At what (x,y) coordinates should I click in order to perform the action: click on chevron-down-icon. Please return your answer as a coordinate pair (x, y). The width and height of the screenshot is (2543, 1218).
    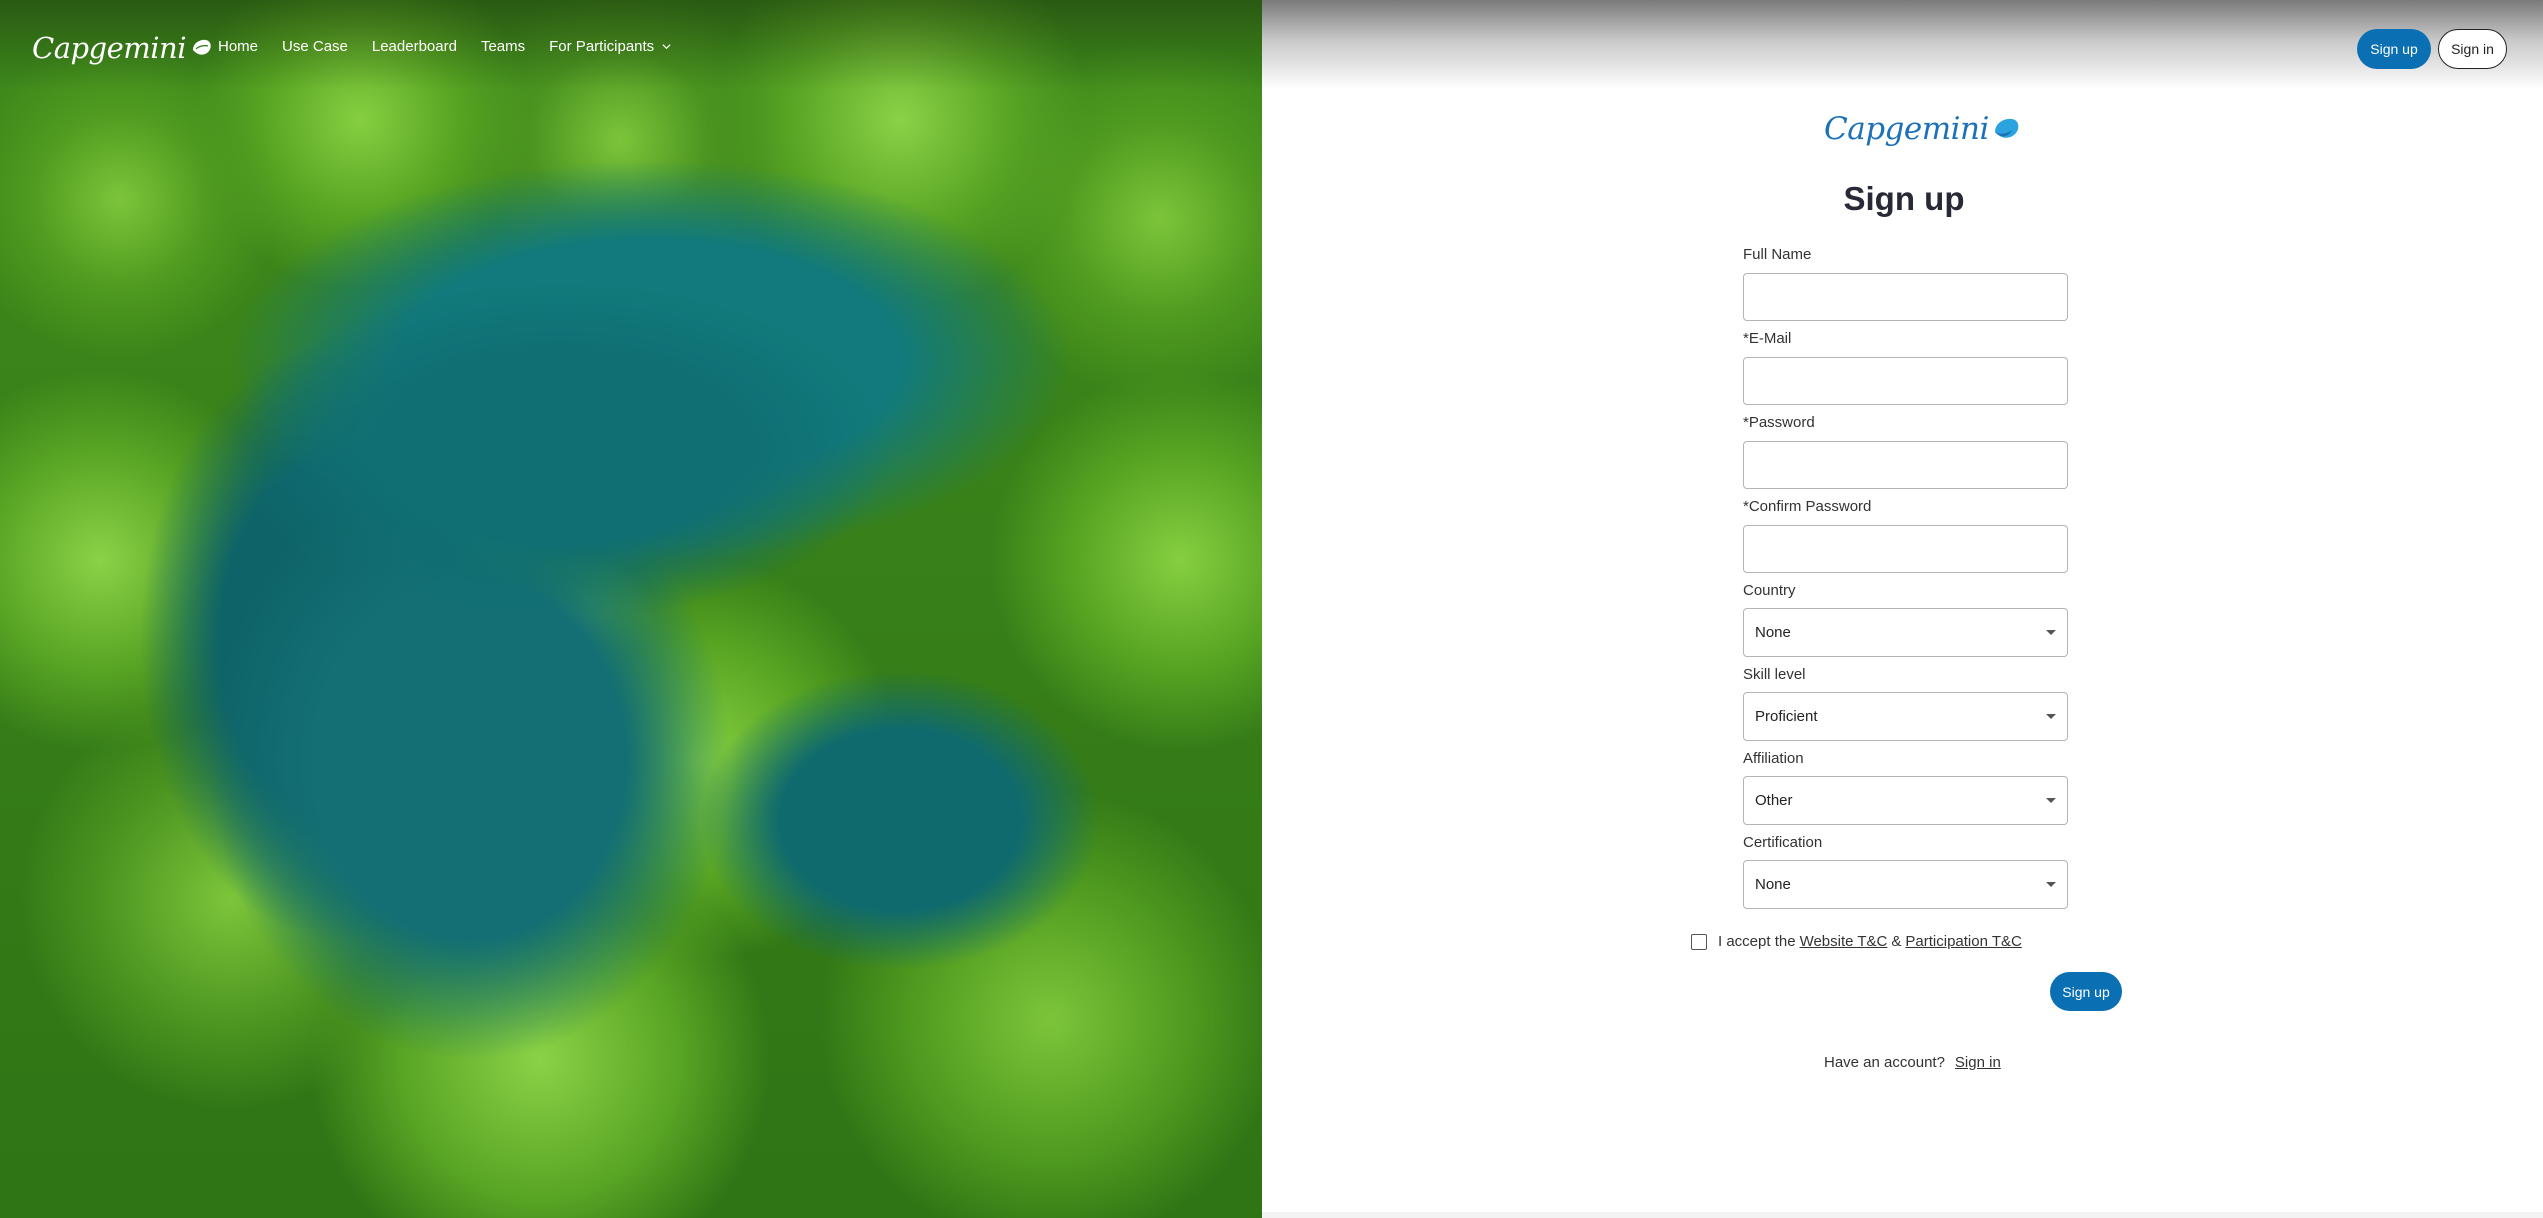
    Looking at the image, I should click on (666, 47).